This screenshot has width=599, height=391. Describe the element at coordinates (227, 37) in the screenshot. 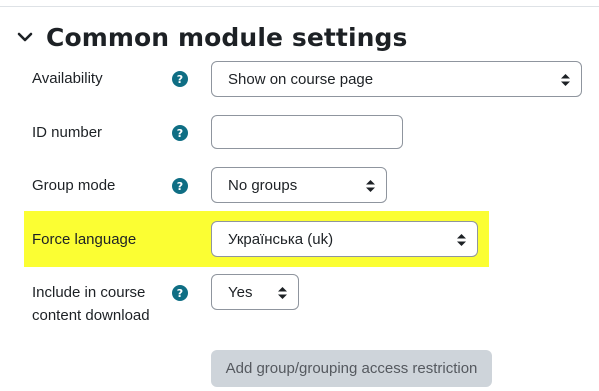

I see `section-title: Common module settings` at that location.